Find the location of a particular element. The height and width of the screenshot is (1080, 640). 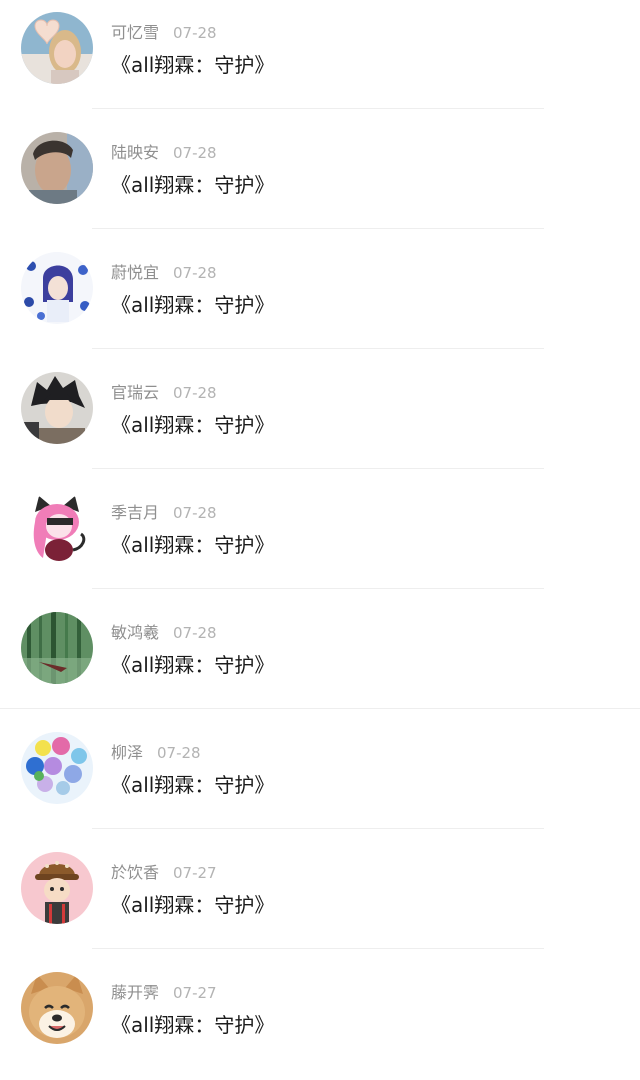

comment-item: 陆映安 07-28 《all翔霖：守护》 is located at coordinates (320, 180).